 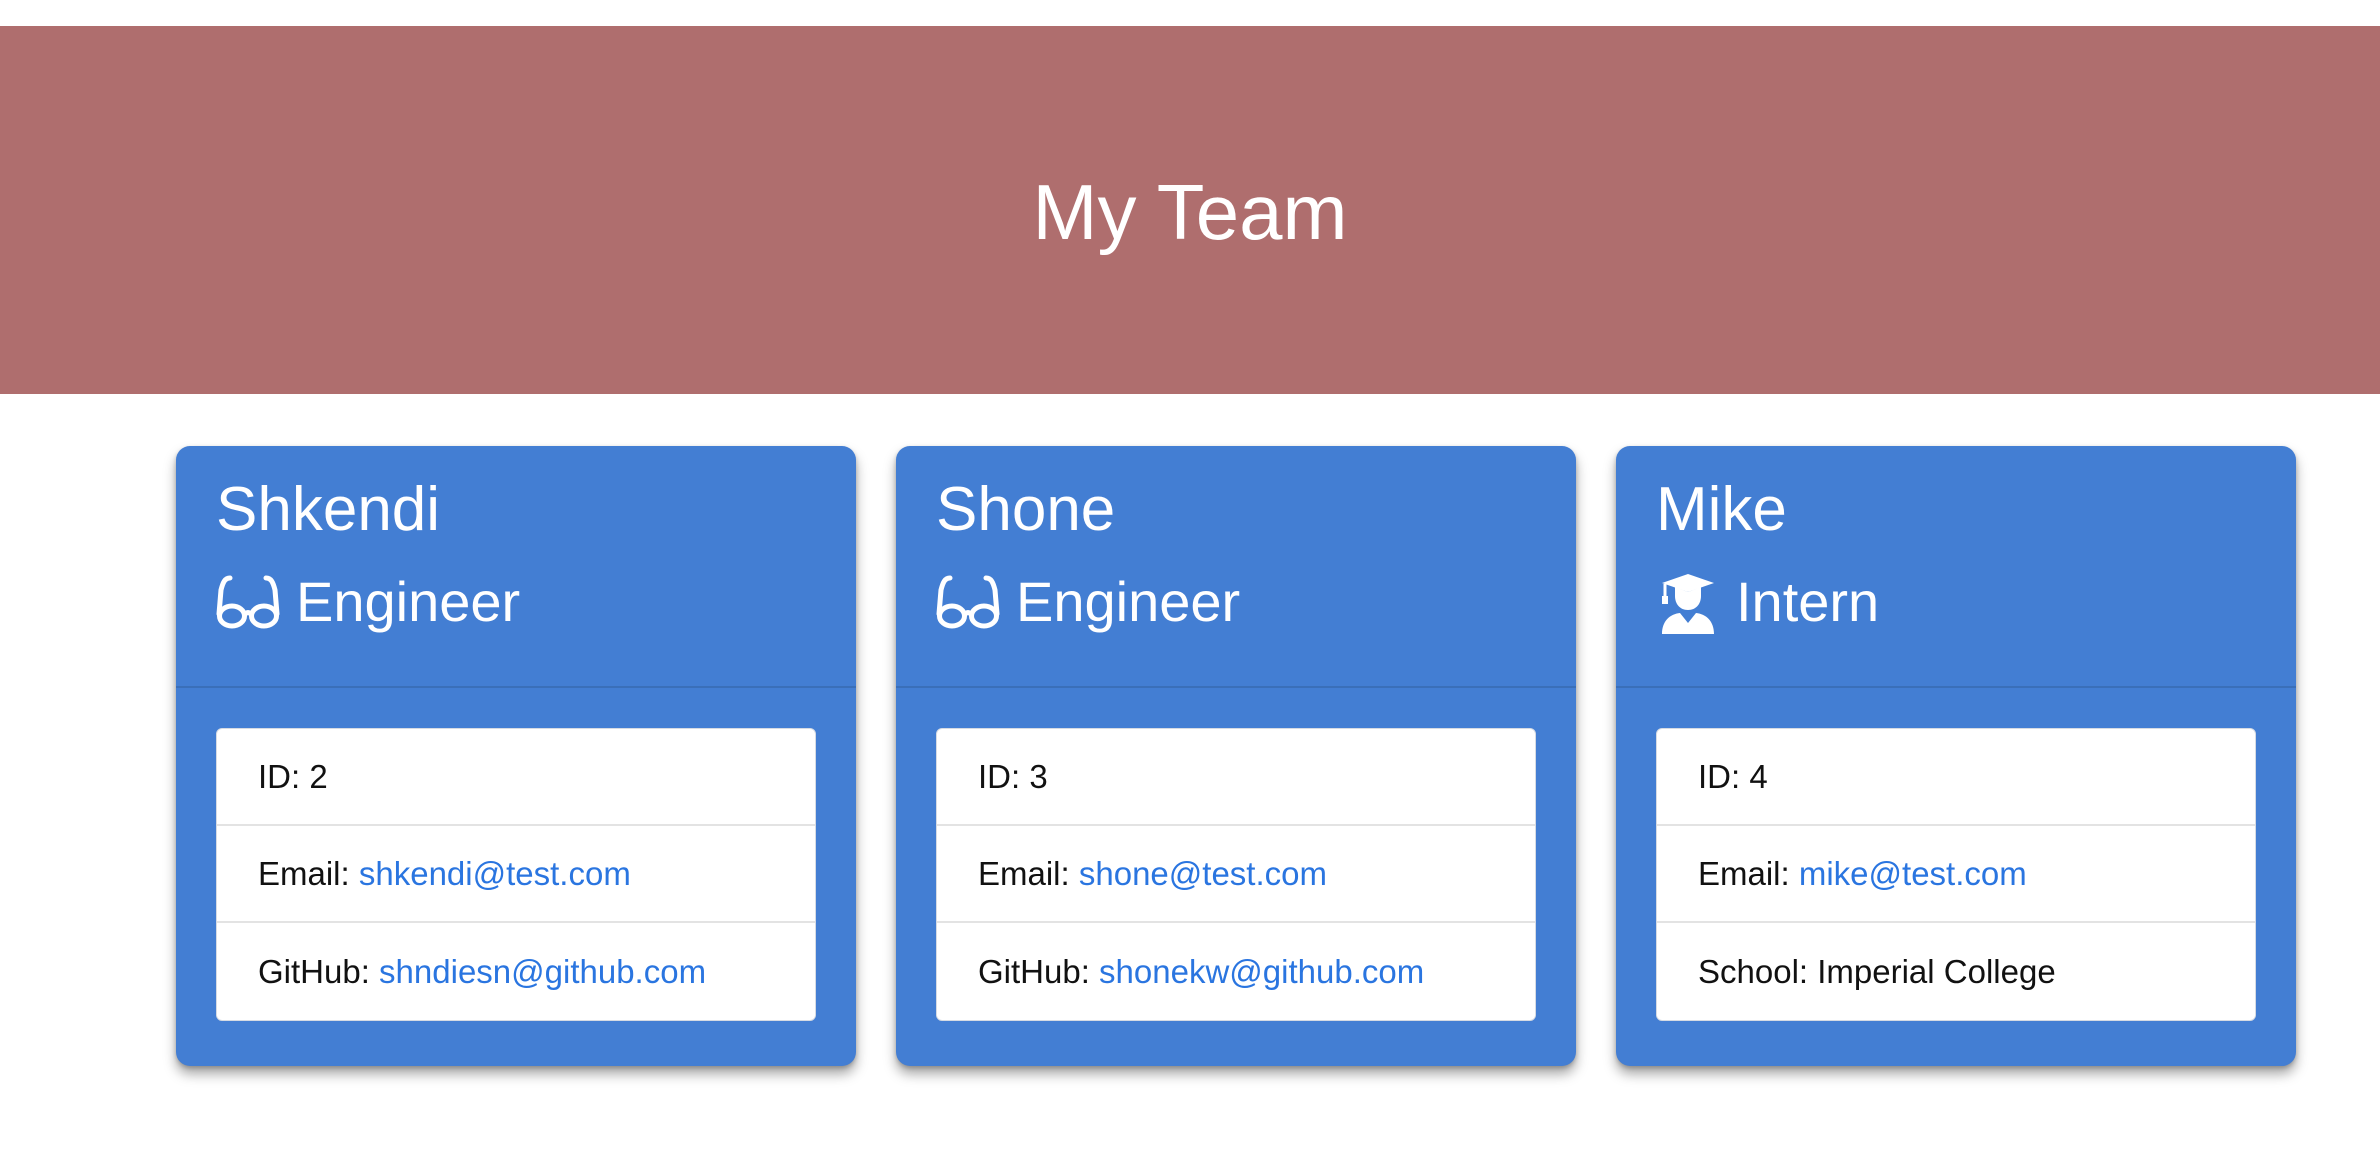 What do you see at coordinates (542, 972) in the screenshot?
I see `github-link: shndiesn@github.com` at bounding box center [542, 972].